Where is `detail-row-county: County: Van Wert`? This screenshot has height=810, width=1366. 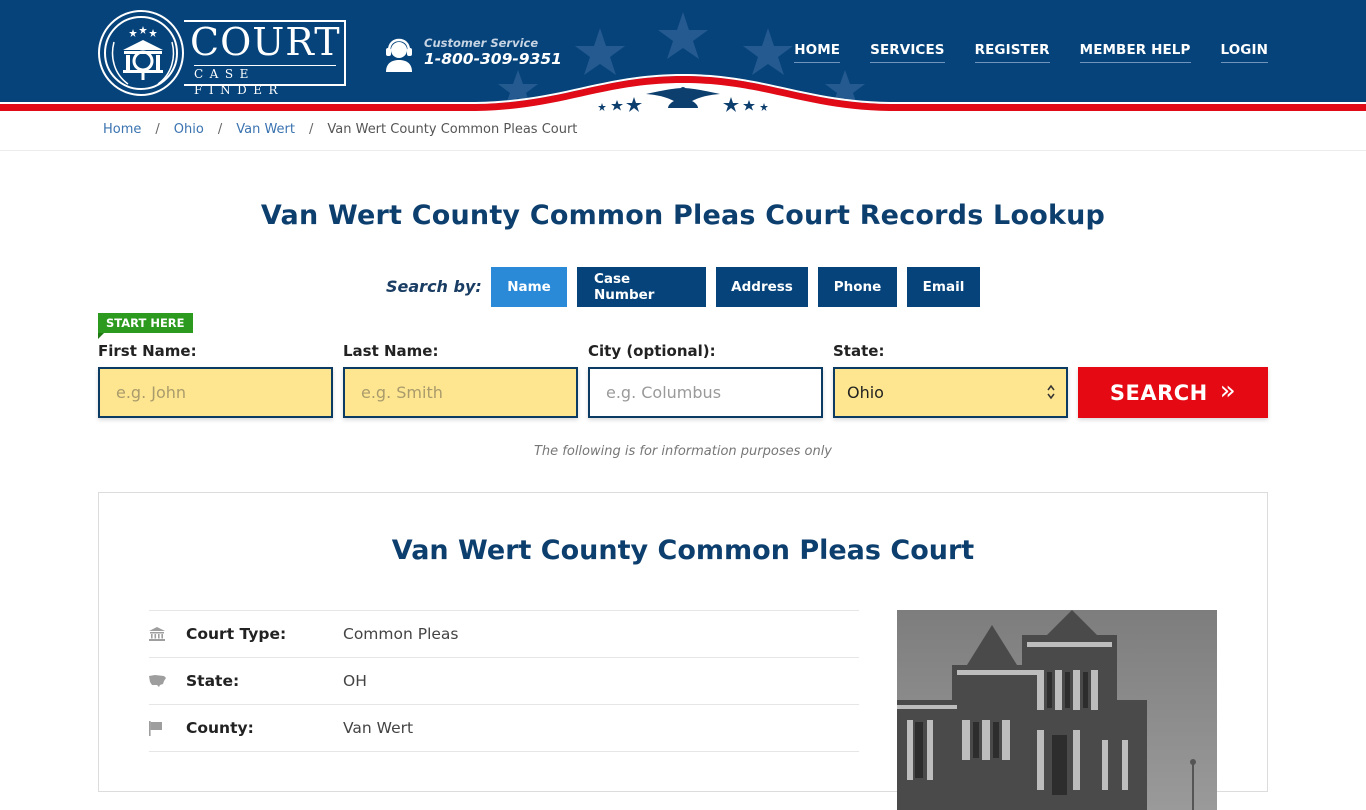 detail-row-county: County: Van Wert is located at coordinates (504, 727).